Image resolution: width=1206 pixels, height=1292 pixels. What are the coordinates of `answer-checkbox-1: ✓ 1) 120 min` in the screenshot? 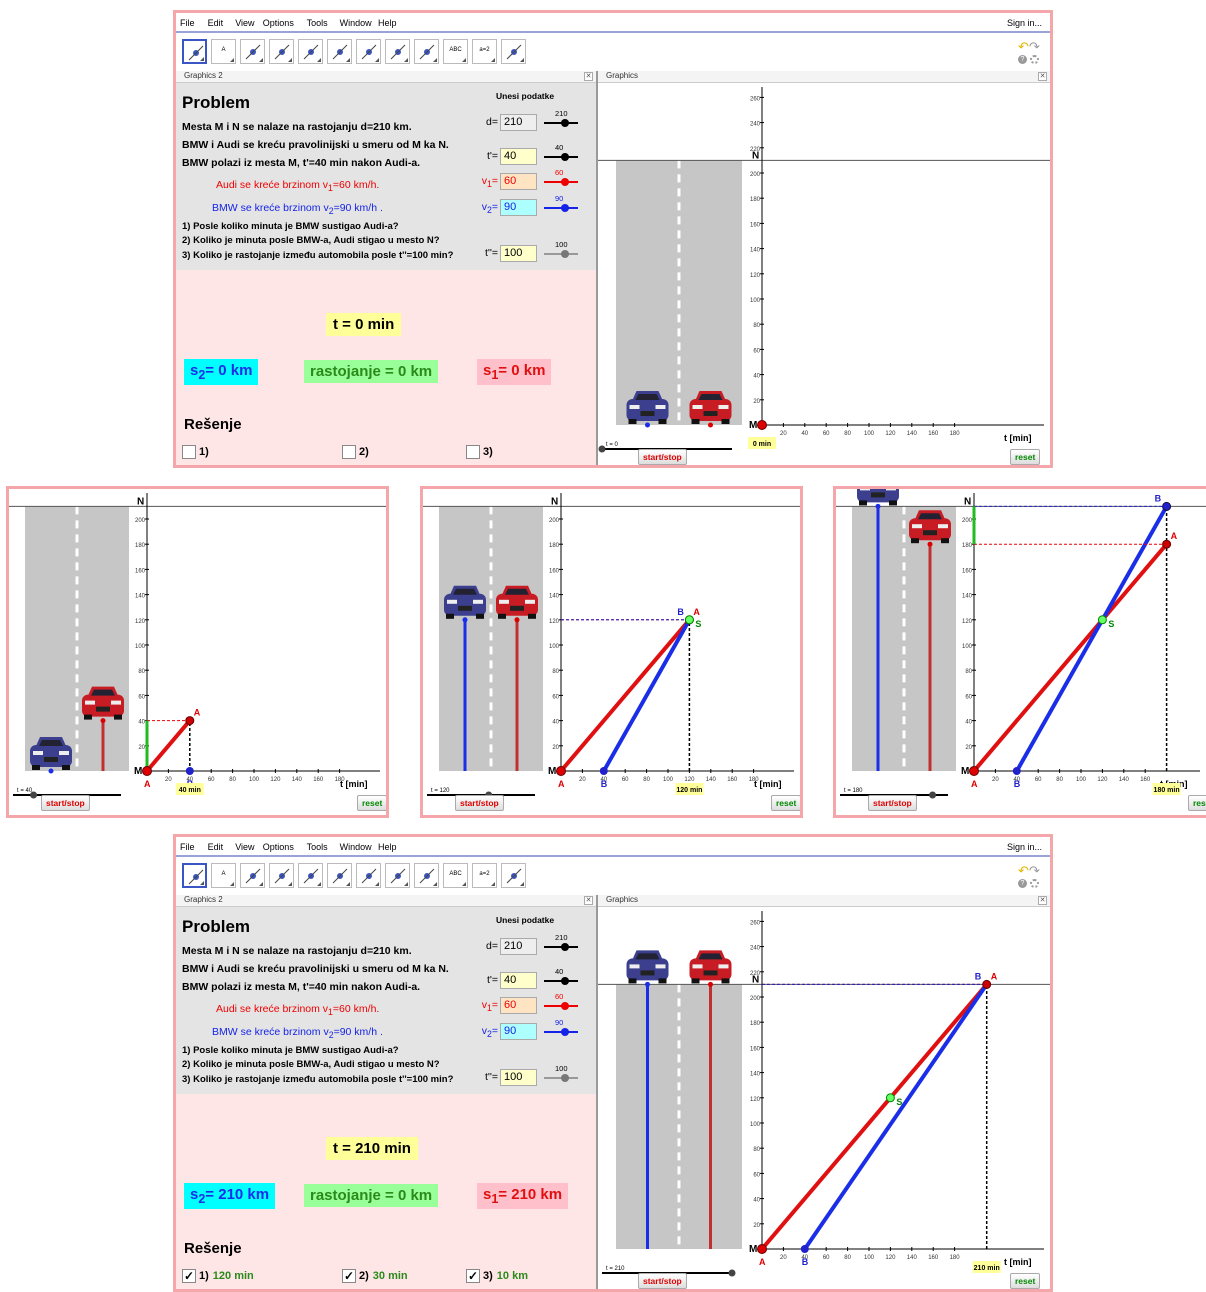 It's located at (218, 1276).